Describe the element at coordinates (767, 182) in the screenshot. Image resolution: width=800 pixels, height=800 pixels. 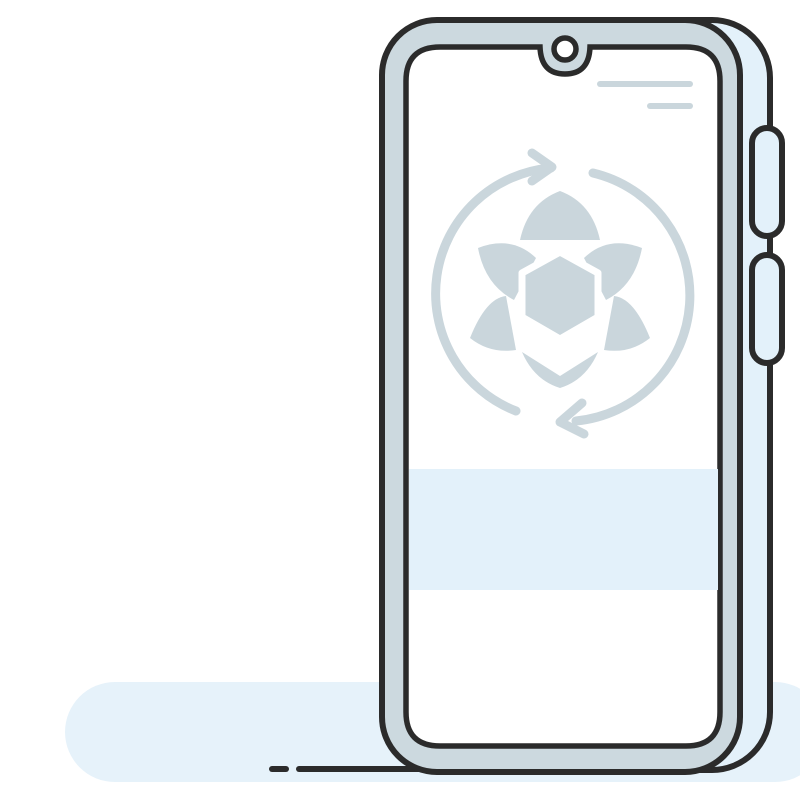
I see `volume-up-button` at that location.